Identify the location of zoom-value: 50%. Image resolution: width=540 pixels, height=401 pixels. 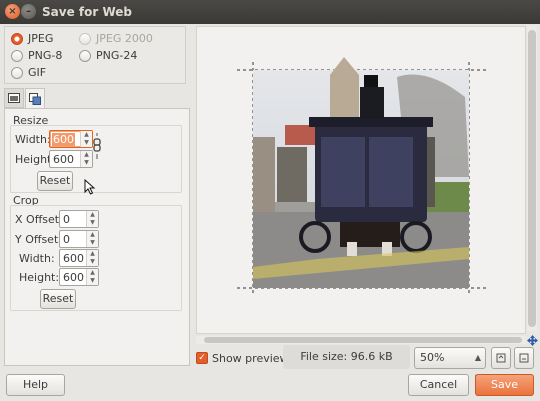
(432, 357).